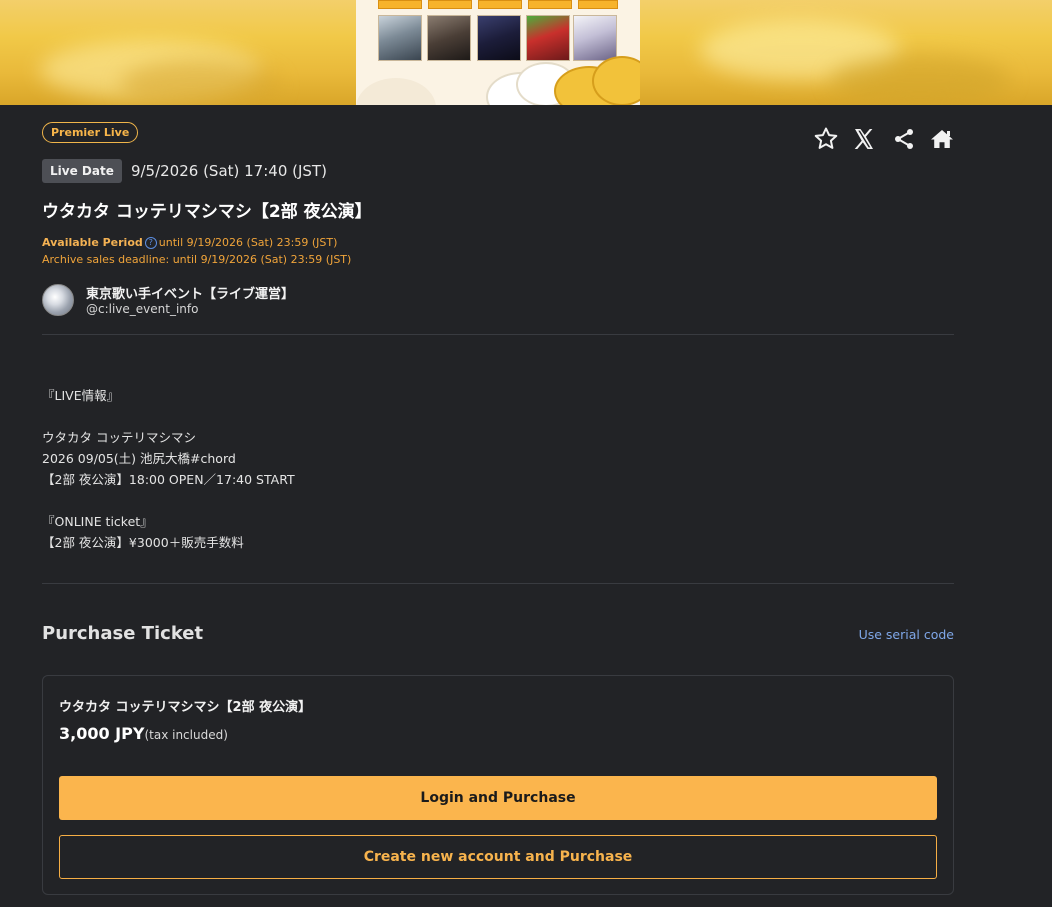 The width and height of the screenshot is (1052, 907). What do you see at coordinates (186, 735) in the screenshot?
I see `tax-note: (tax included)` at bounding box center [186, 735].